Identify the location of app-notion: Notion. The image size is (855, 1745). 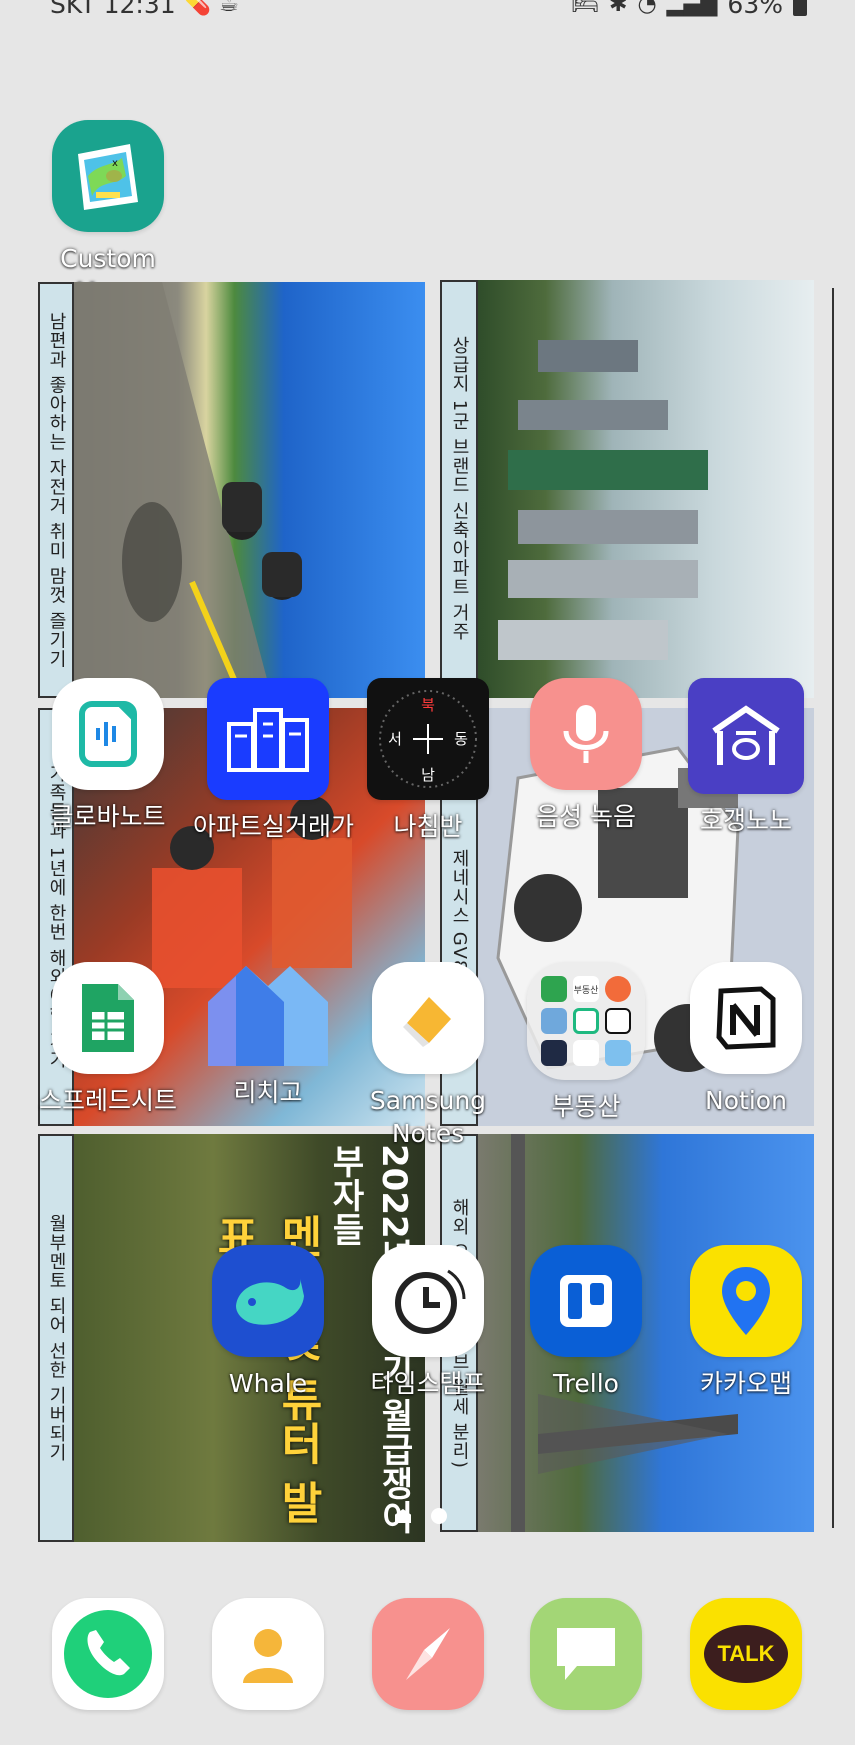
(746, 1039).